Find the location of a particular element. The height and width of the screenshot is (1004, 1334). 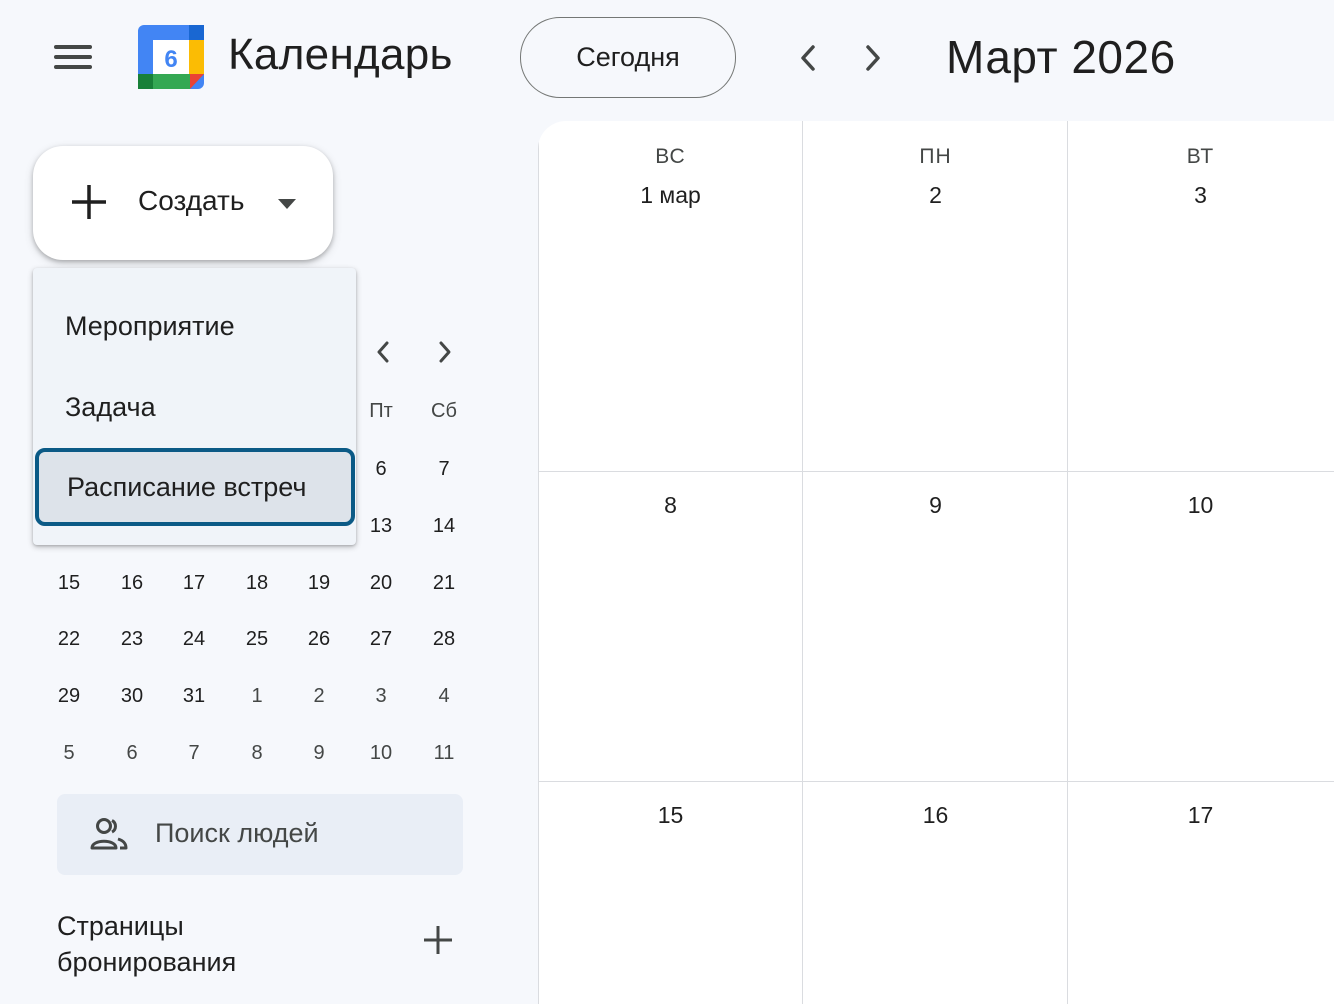

main-menu-button is located at coordinates (73, 57).